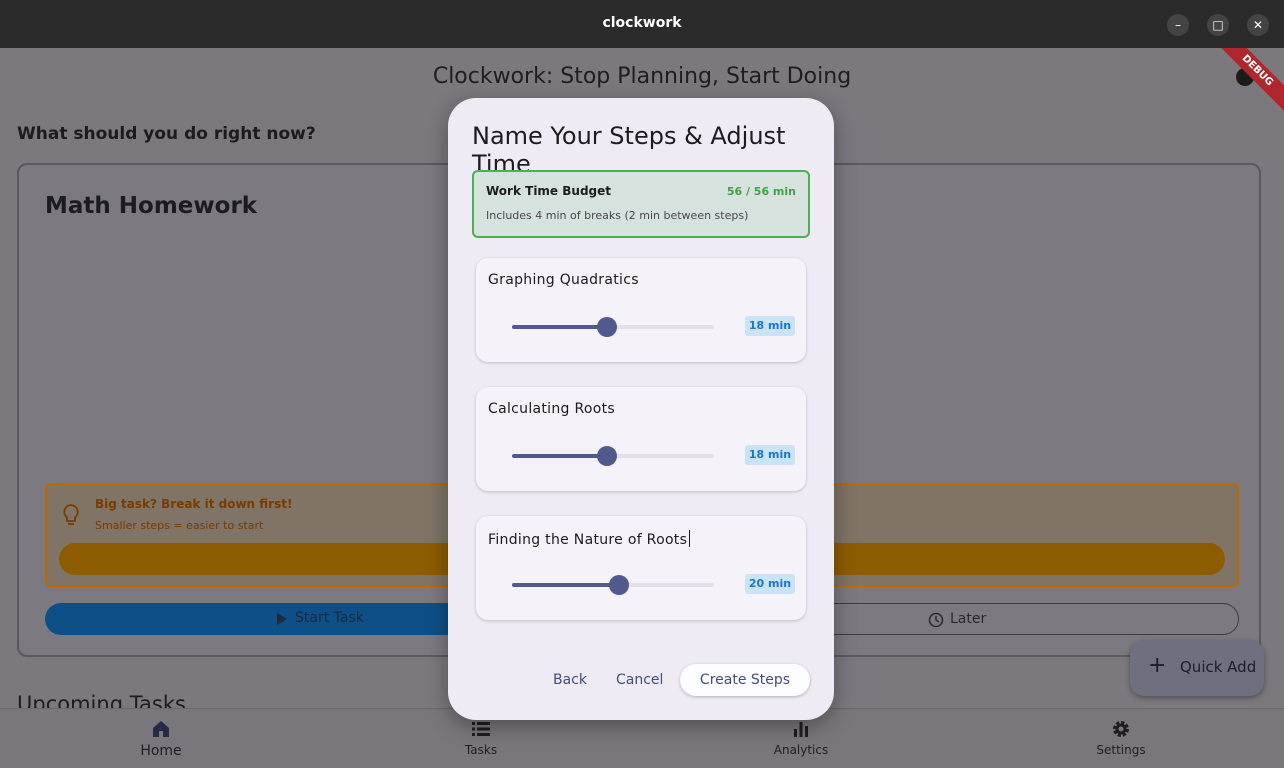  Describe the element at coordinates (551, 409) in the screenshot. I see `step-name-input: Calculating Roots` at that location.